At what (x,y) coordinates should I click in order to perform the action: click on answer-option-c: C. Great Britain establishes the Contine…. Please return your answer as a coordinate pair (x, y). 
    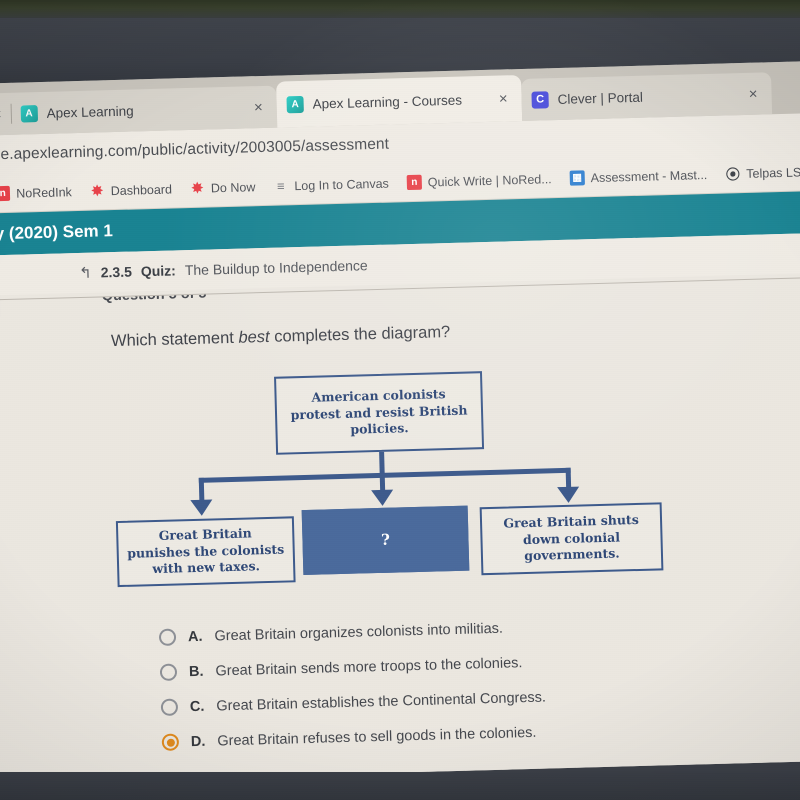
    Looking at the image, I should click on (480, 698).